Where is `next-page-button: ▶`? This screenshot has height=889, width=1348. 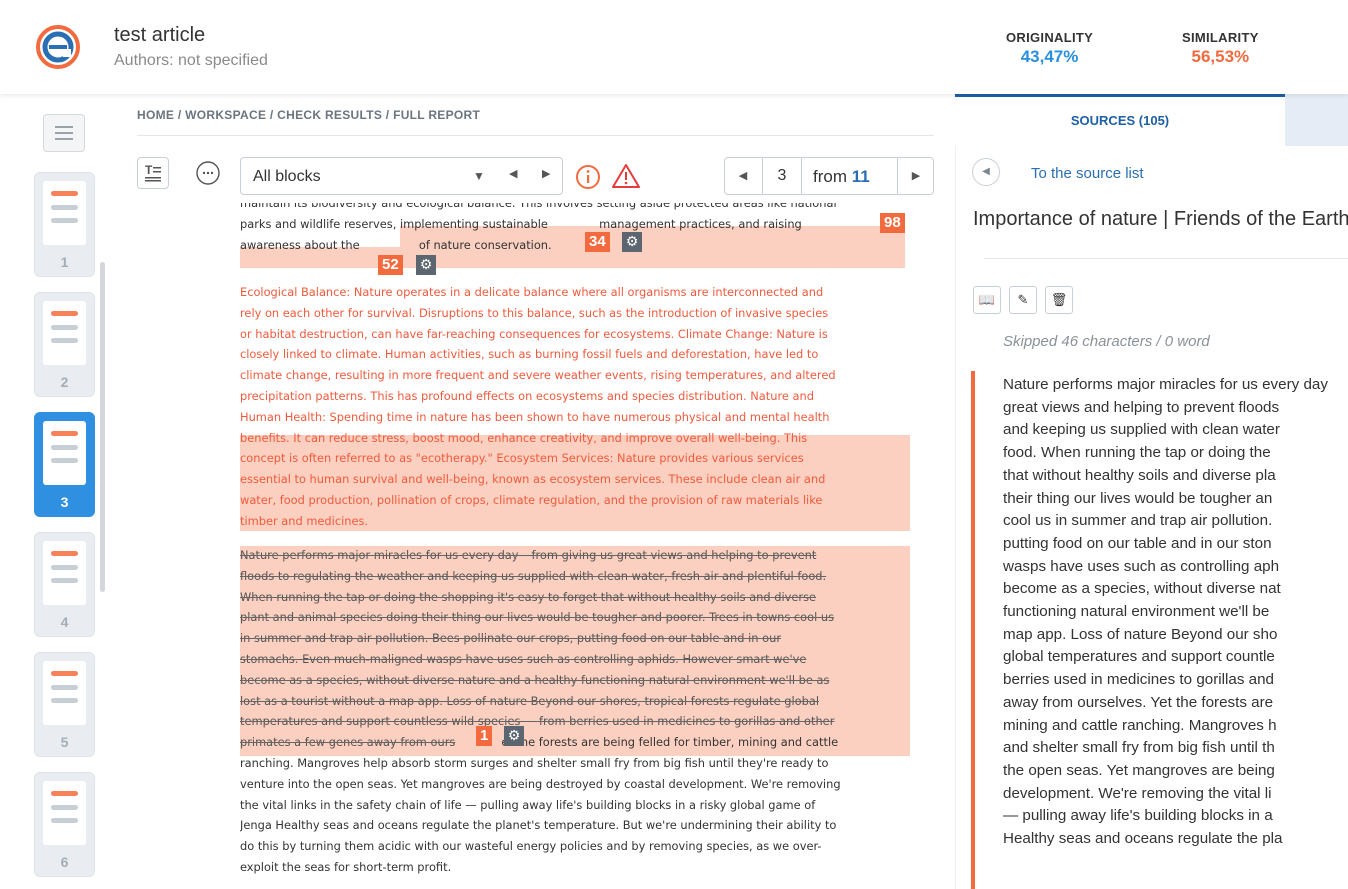 next-page-button: ▶ is located at coordinates (915, 176).